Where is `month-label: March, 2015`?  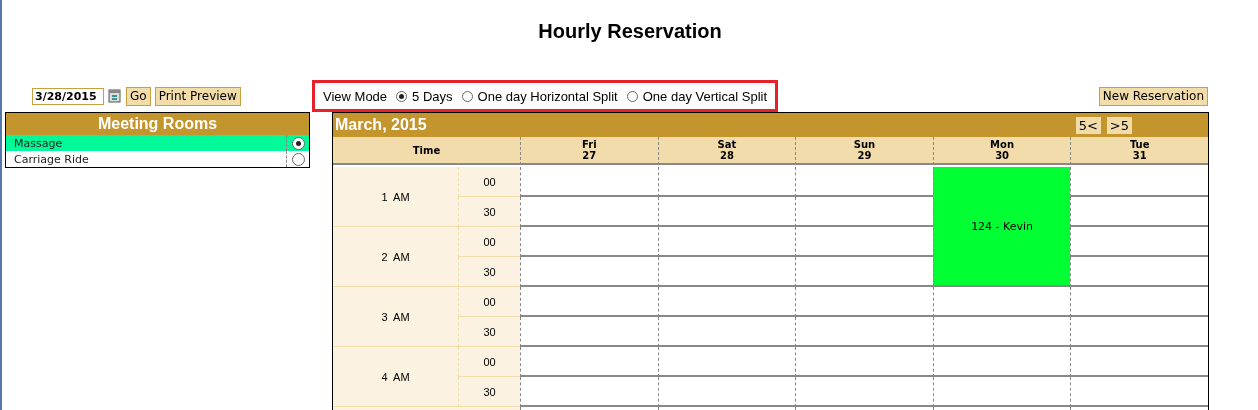 month-label: March, 2015 is located at coordinates (380, 125).